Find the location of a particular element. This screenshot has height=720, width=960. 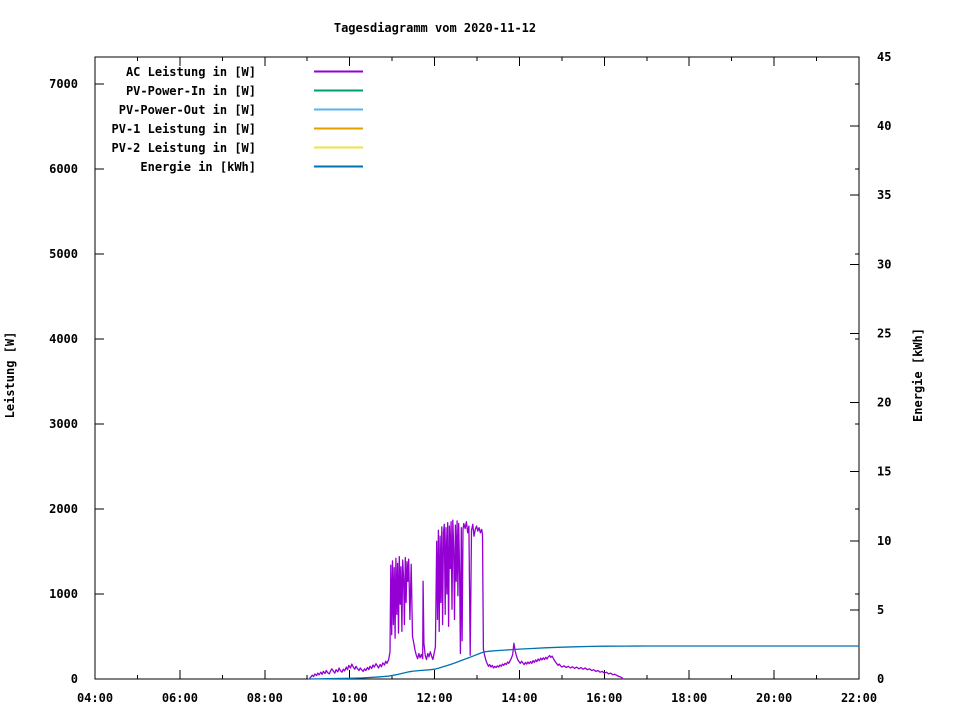

legend-label: PV-Power-In in [W] is located at coordinates (191, 91).